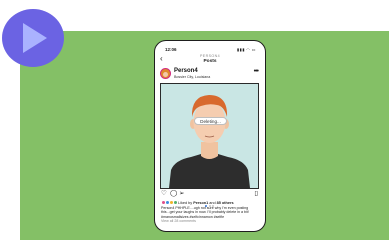  What do you see at coordinates (210, 56) in the screenshot?
I see `nav-subtitle: PERSON4` at bounding box center [210, 56].